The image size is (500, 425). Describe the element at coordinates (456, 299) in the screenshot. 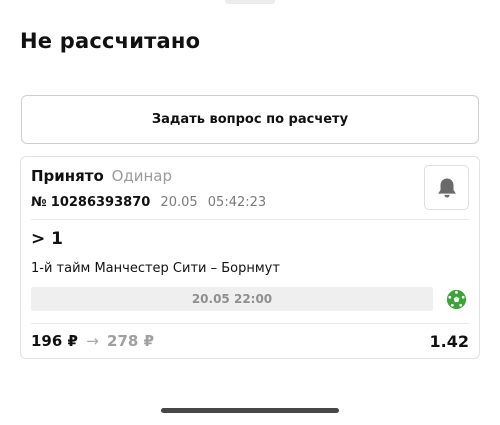

I see `soccer-ball-icon` at that location.